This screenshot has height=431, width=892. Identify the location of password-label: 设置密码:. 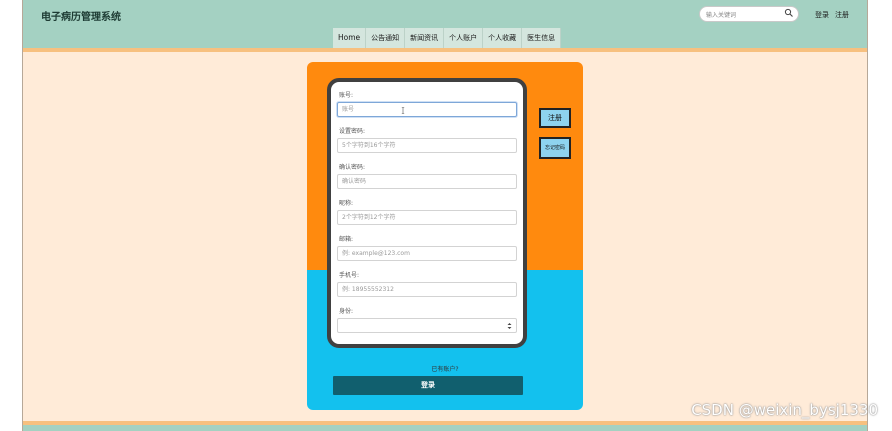
(352, 131).